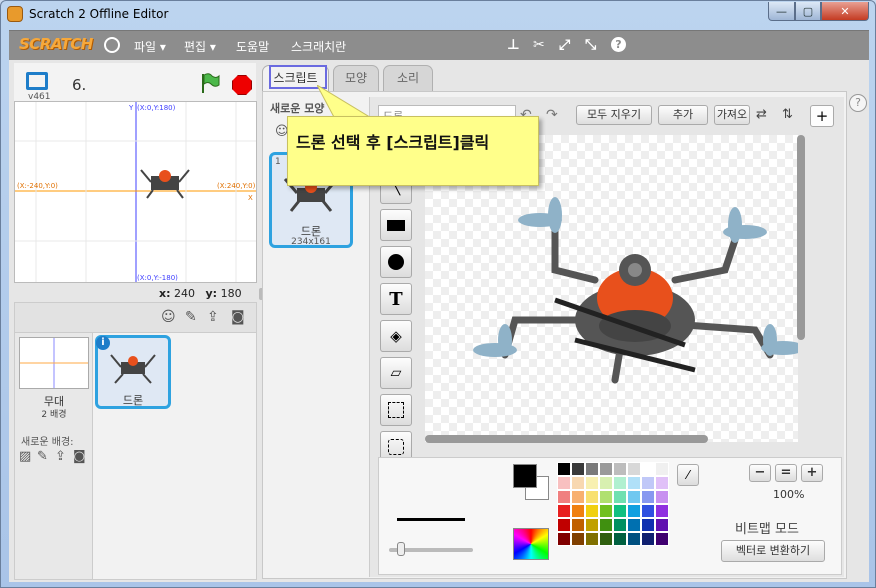 This screenshot has height=588, width=876. I want to click on menu-edit: 편집 ▾, so click(200, 46).